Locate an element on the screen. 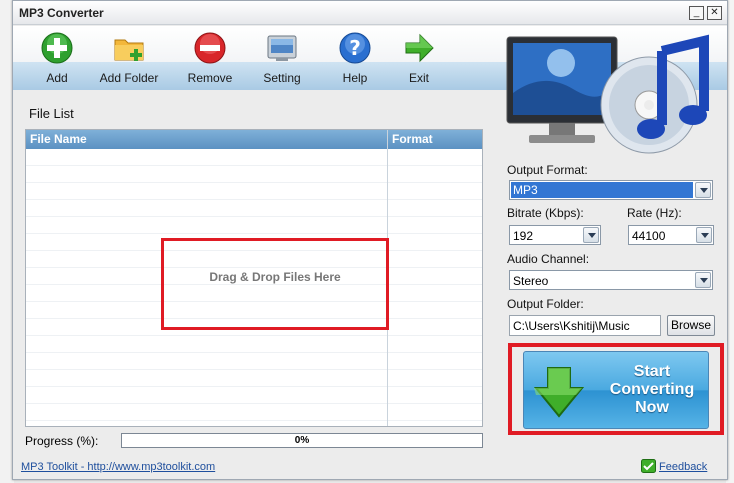 This screenshot has height=483, width=734. file-list-header: File Name Format is located at coordinates (254, 139).